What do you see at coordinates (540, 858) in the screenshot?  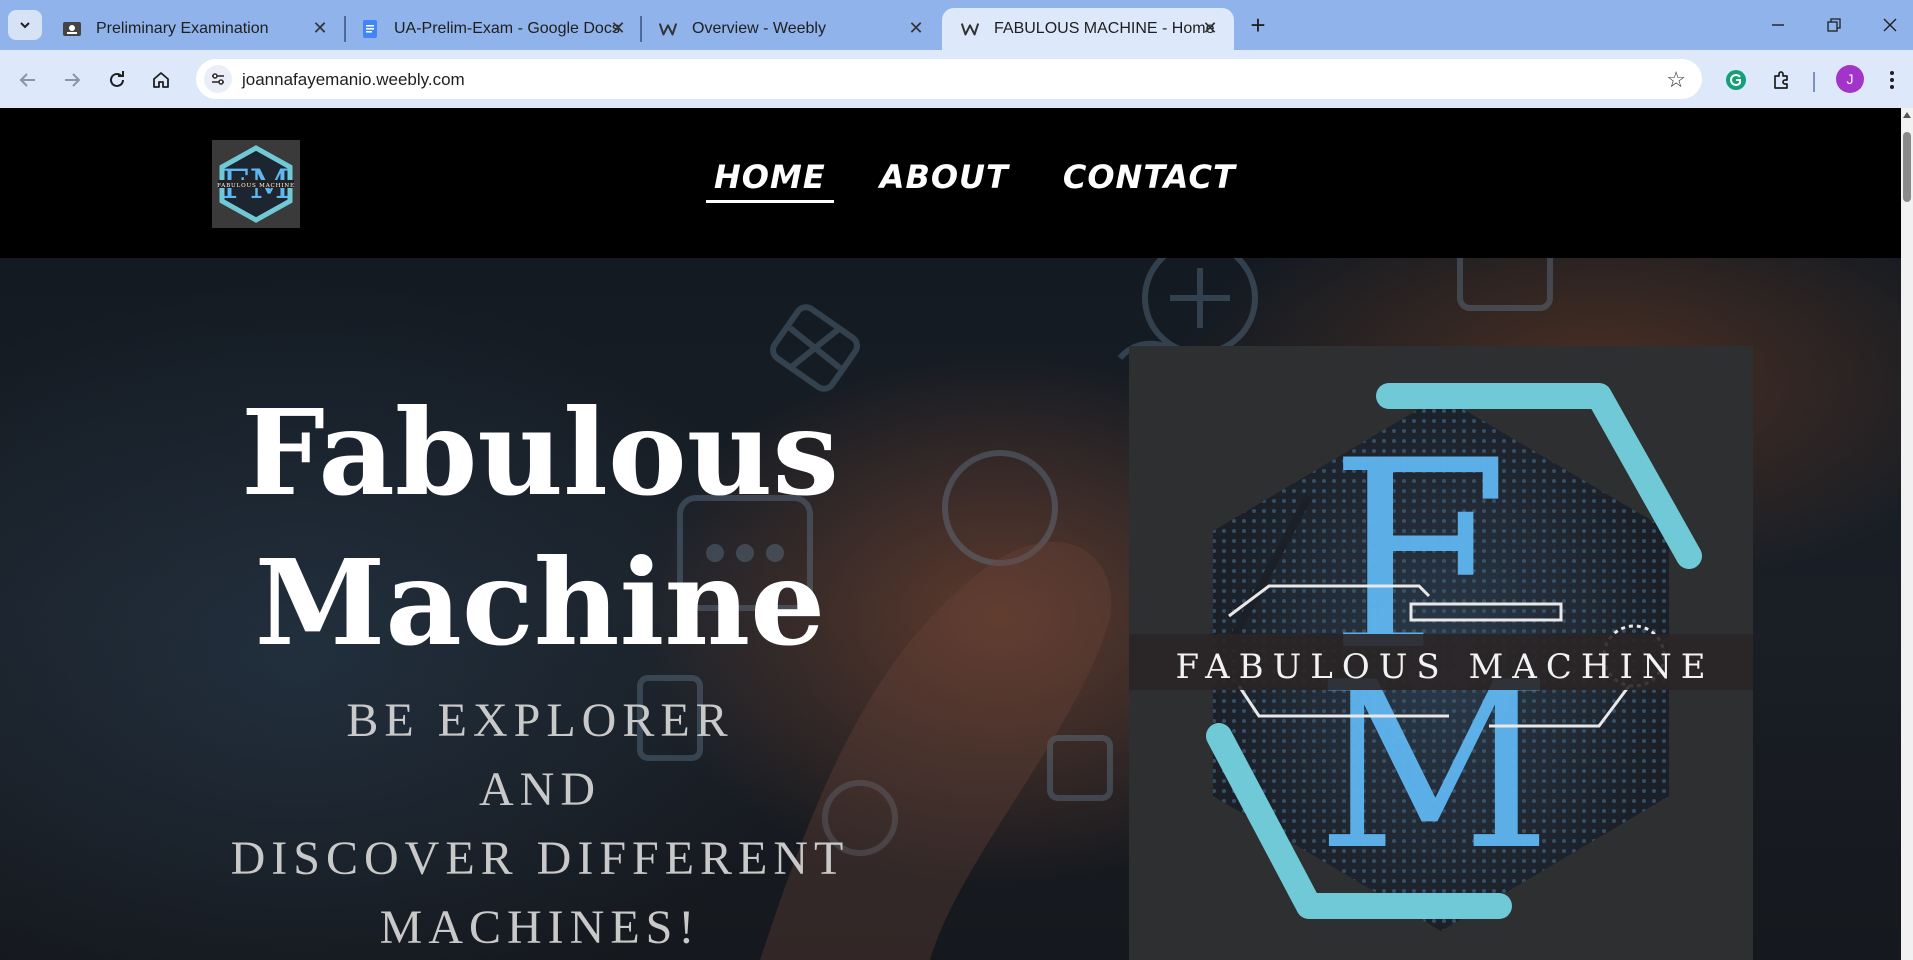 I see `hero-subtitle-line: DISCOVER DIFFERENT` at bounding box center [540, 858].